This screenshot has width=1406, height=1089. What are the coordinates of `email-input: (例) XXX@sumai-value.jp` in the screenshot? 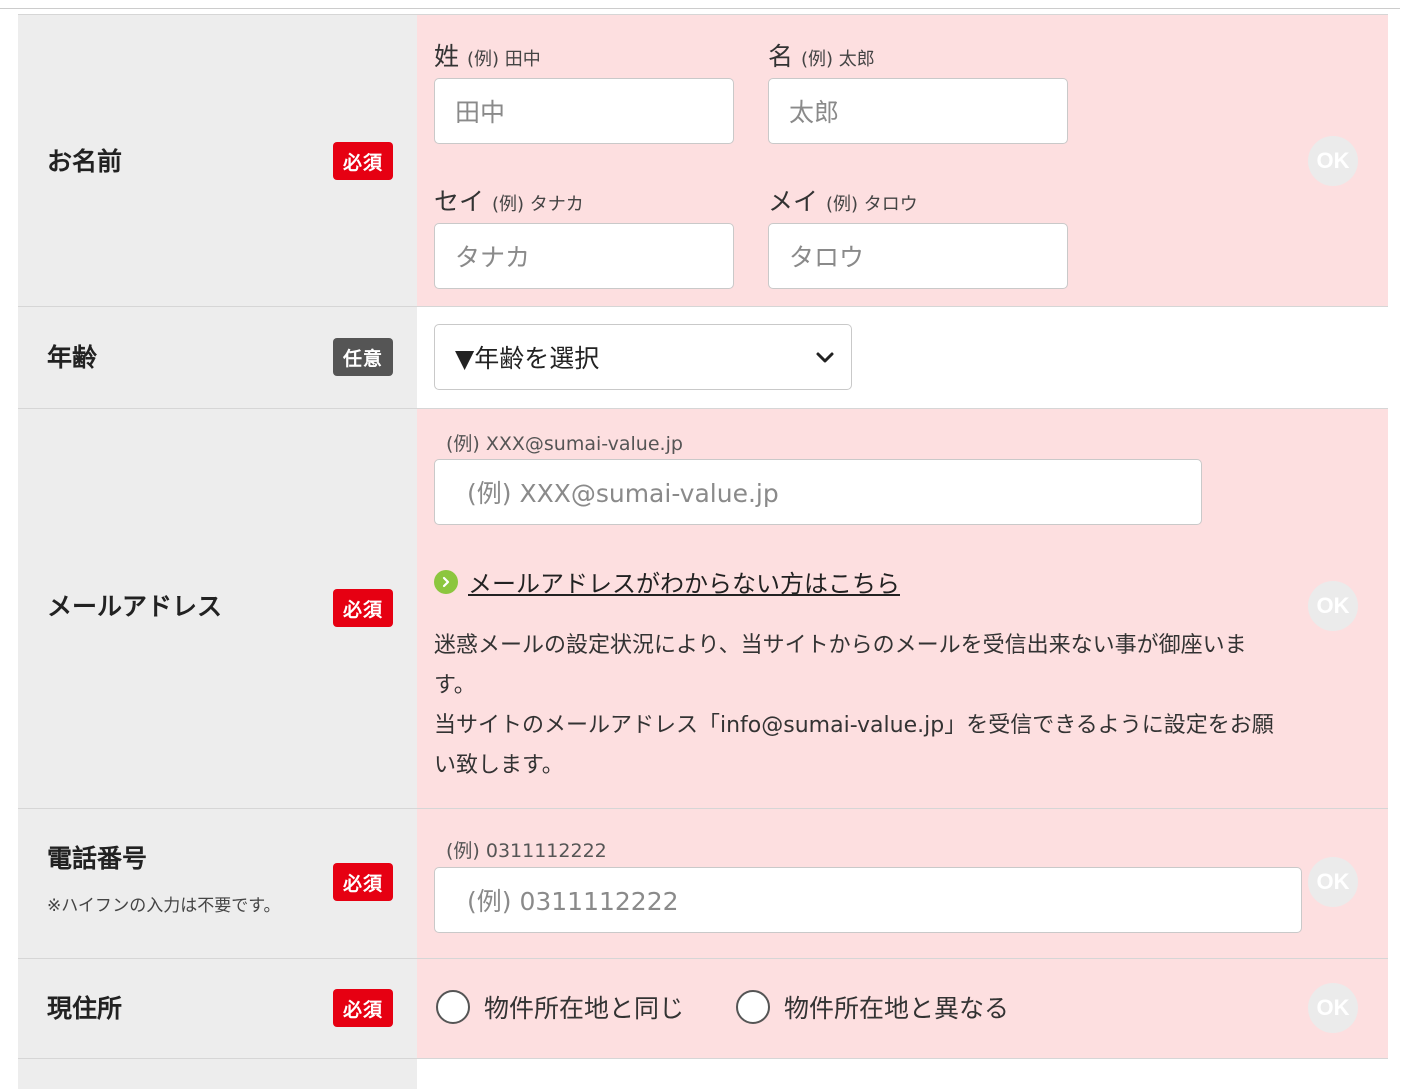 It's located at (818, 492).